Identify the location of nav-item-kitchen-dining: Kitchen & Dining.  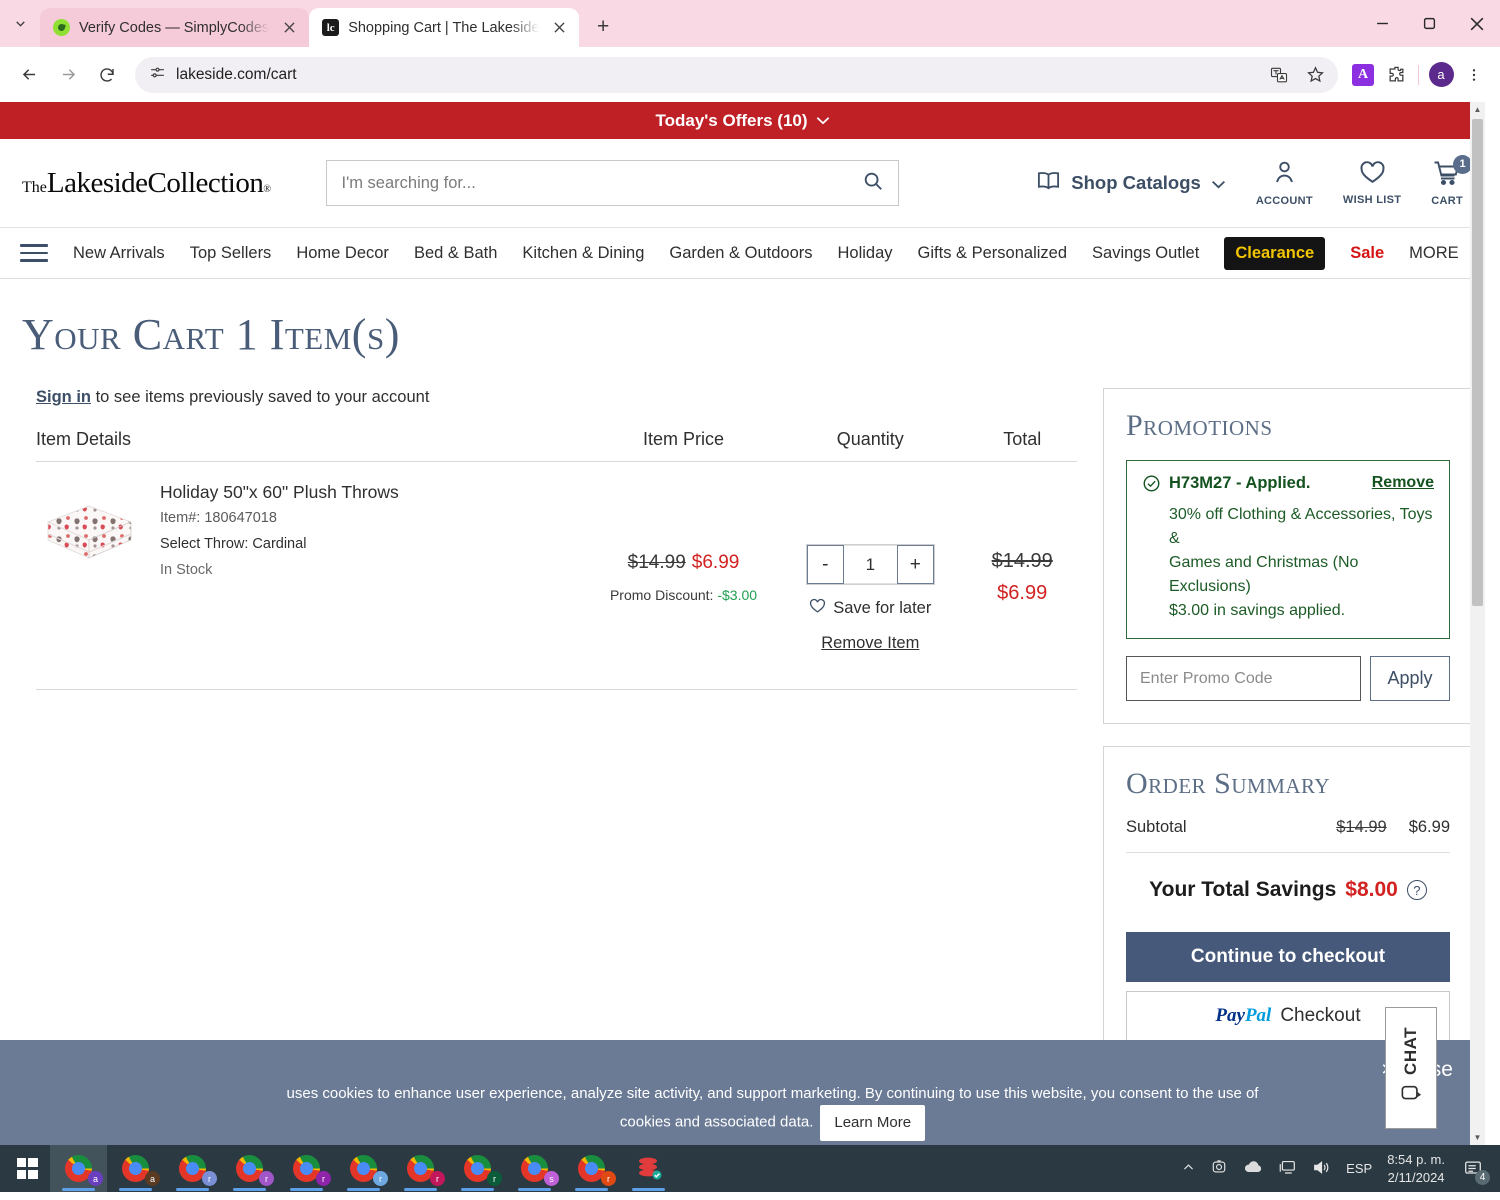
(583, 253).